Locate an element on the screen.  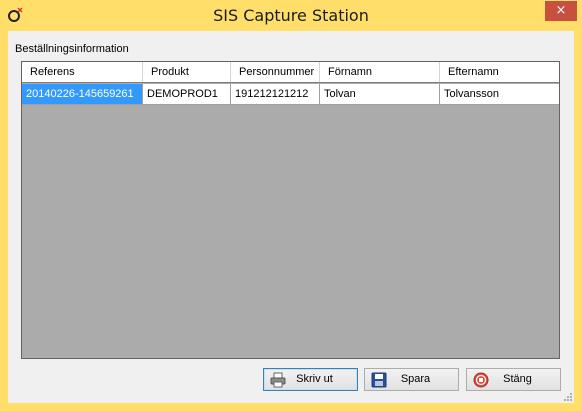
cell-produkt: DEMOPROD1 is located at coordinates (187, 94).